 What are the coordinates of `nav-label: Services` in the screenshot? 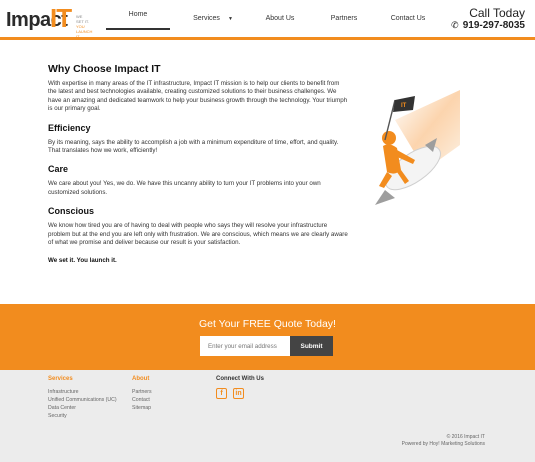 It's located at (206, 18).